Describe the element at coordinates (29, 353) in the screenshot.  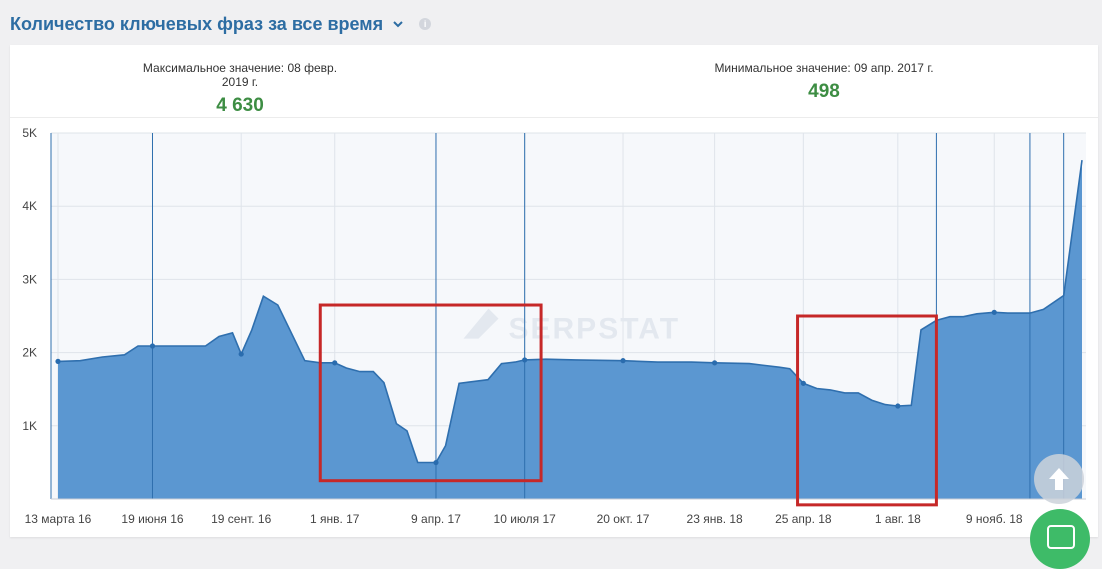
I see `y-tick-label: 2K` at that location.